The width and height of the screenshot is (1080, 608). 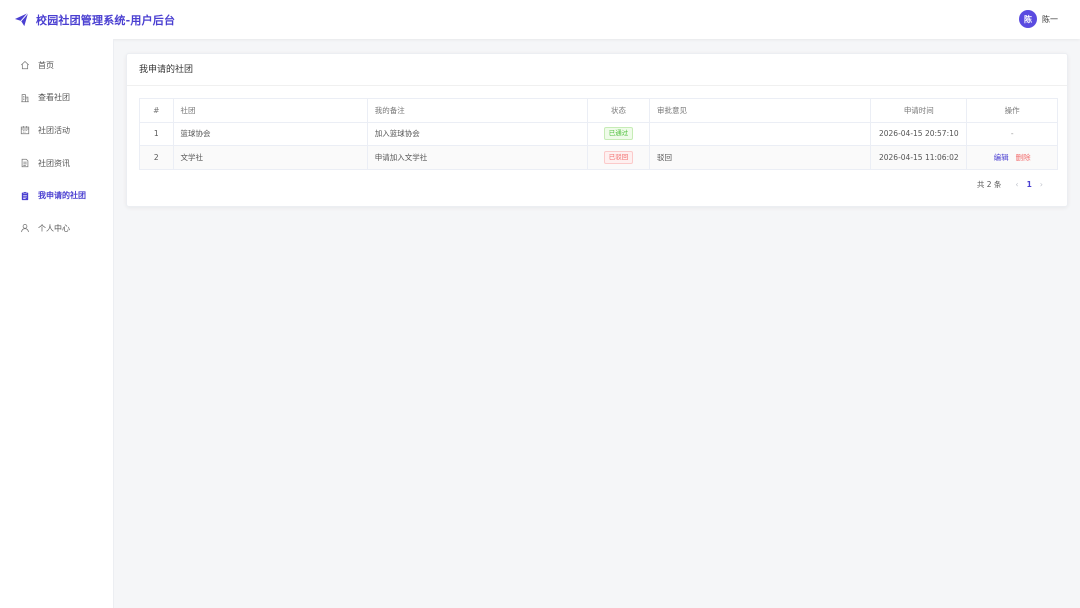 I want to click on document-icon, so click(x=25, y=163).